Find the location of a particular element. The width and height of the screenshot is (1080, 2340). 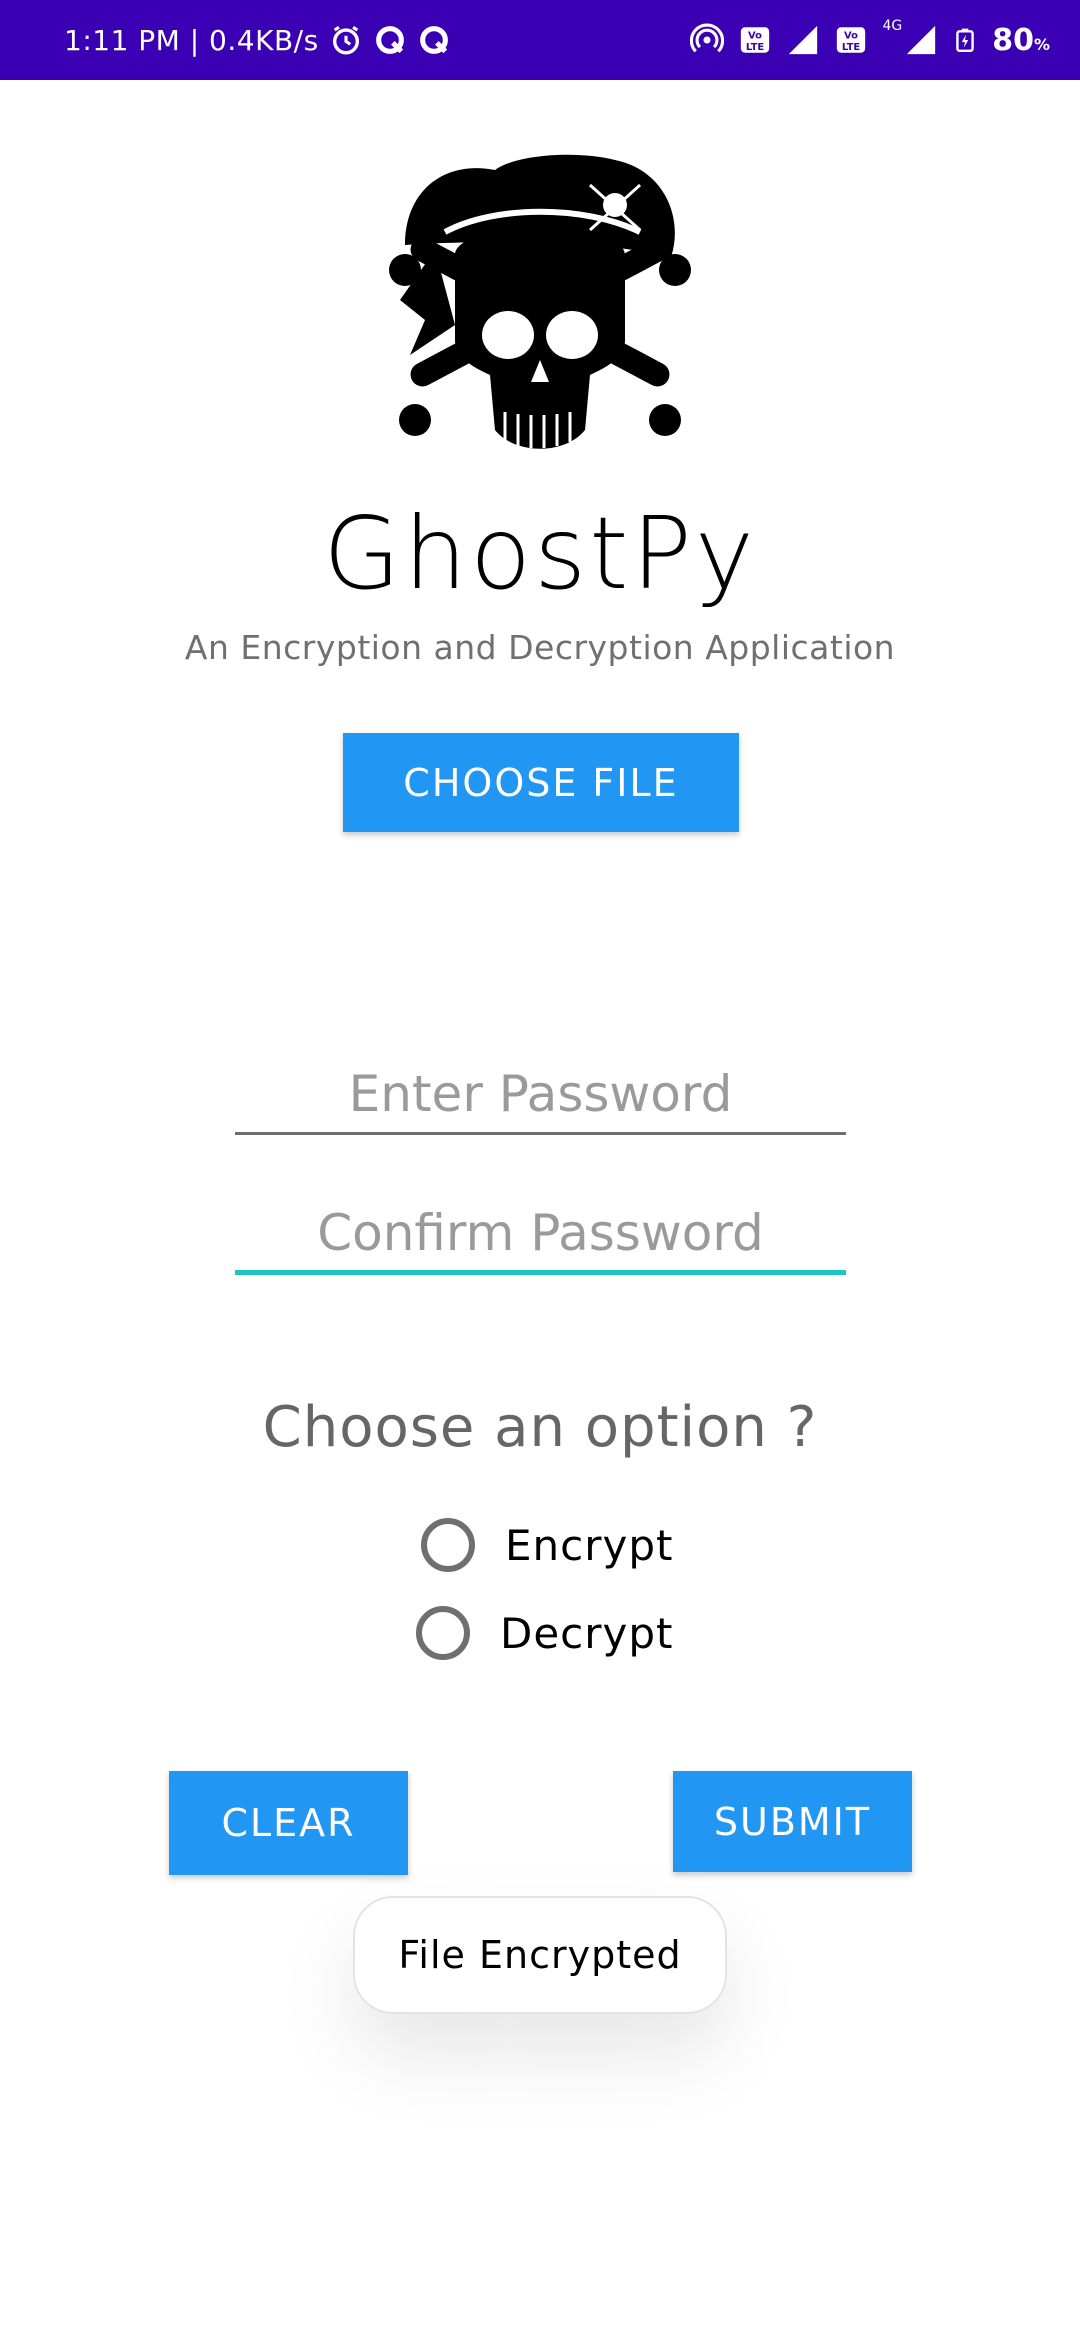

app-subtitle: An Encryption and Decryption Application is located at coordinates (540, 647).